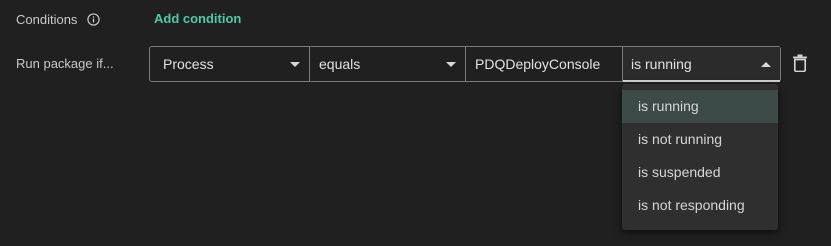 This screenshot has width=831, height=246. I want to click on operator-value: equals, so click(340, 64).